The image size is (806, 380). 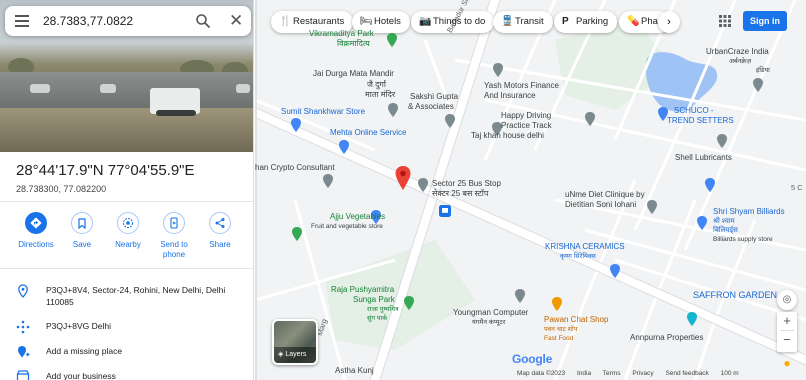 I want to click on map-label: जै दुर्गा, so click(x=376, y=84).